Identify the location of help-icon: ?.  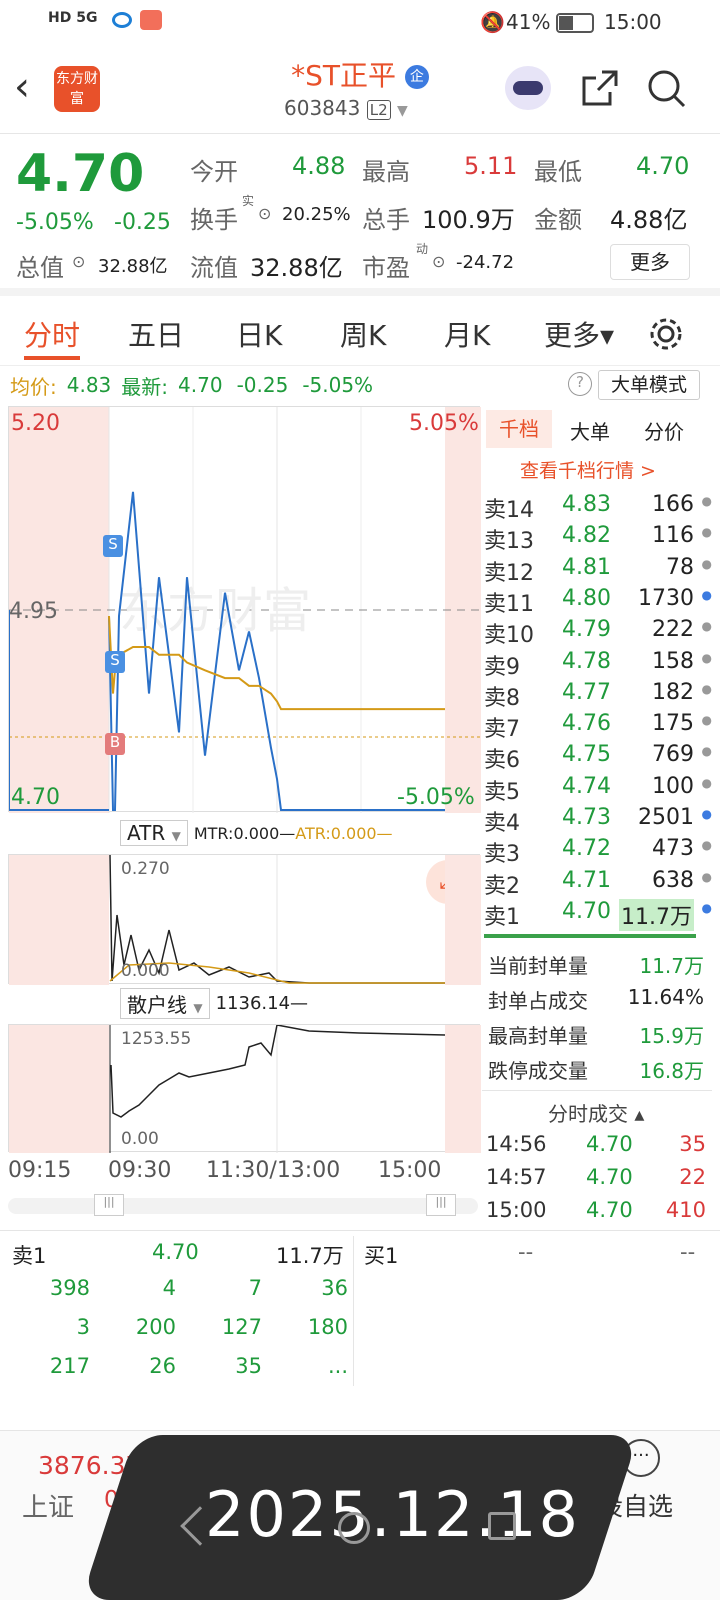
(580, 384).